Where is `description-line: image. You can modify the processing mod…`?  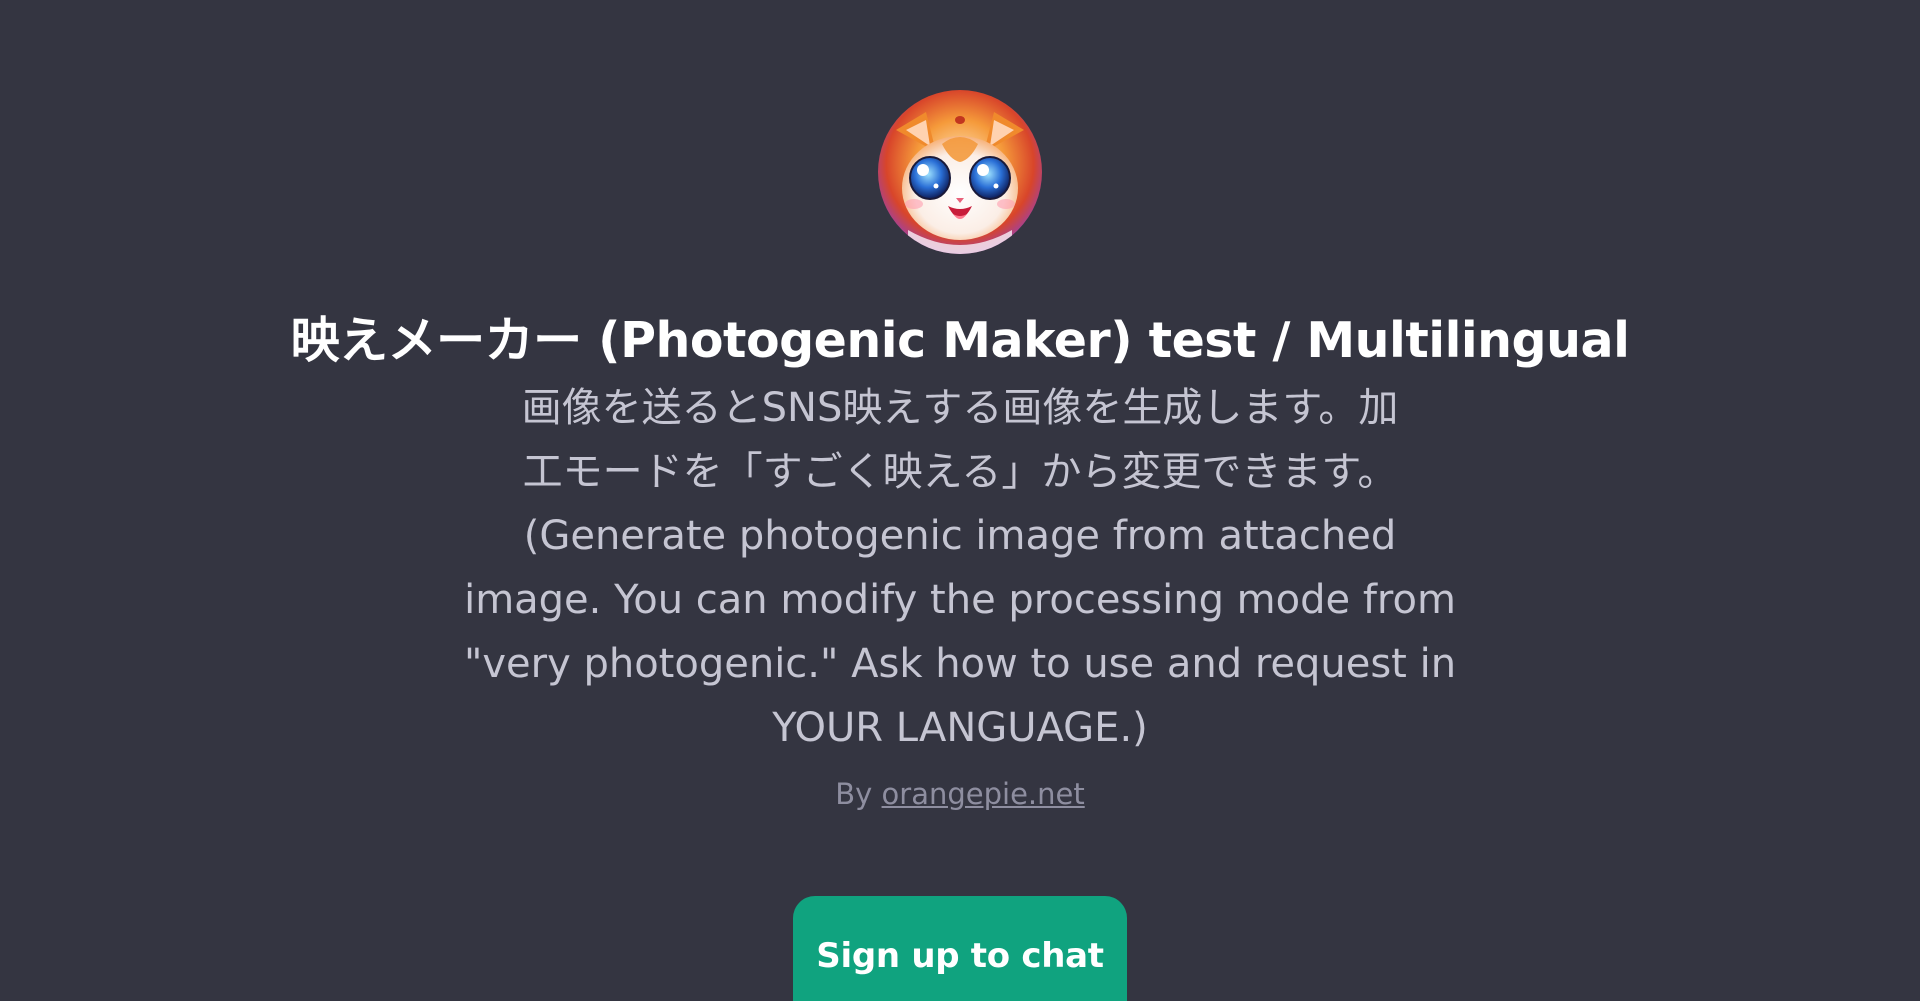 description-line: image. You can modify the processing mod… is located at coordinates (960, 600).